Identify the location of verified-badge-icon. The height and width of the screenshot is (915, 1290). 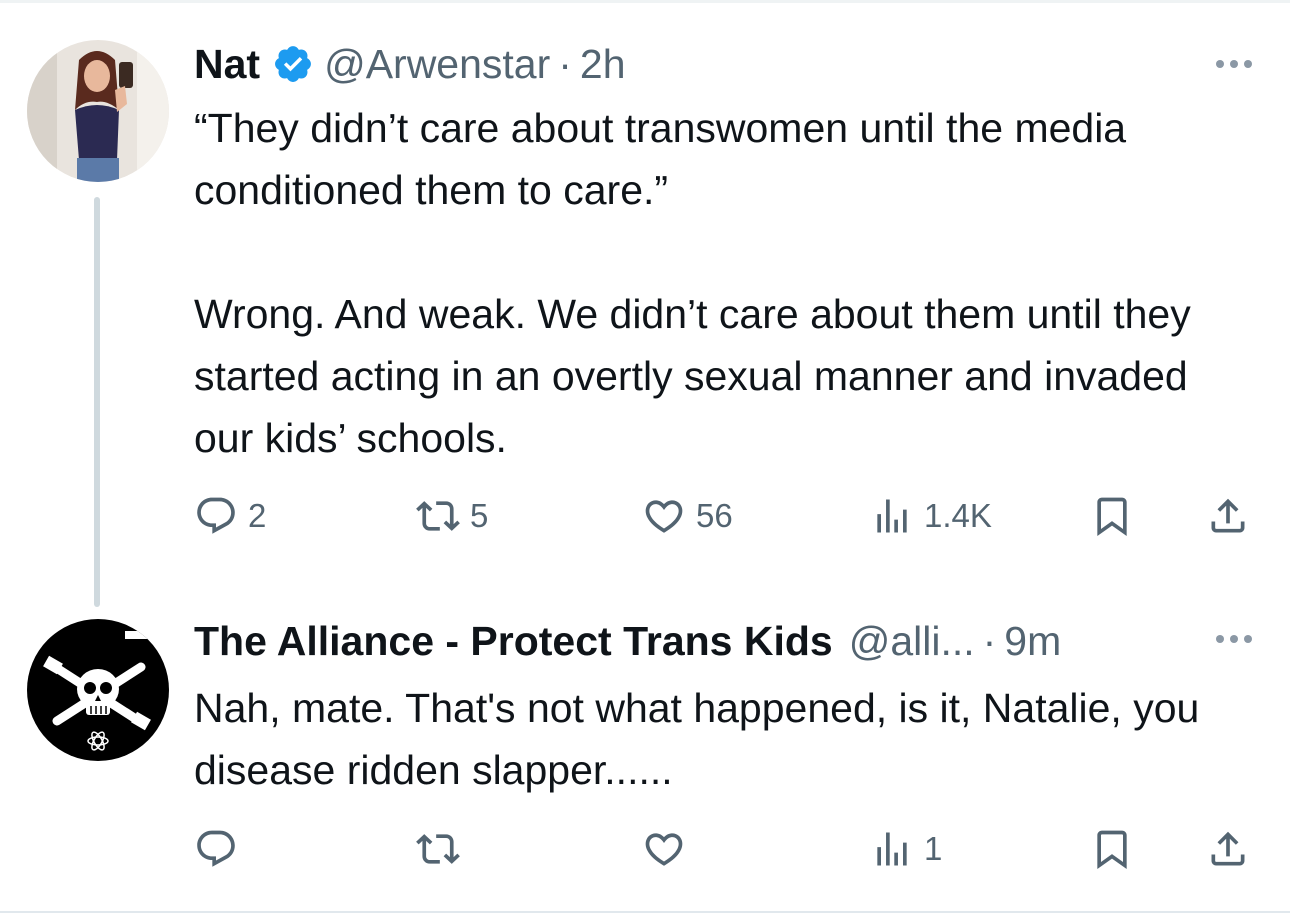
(293, 64).